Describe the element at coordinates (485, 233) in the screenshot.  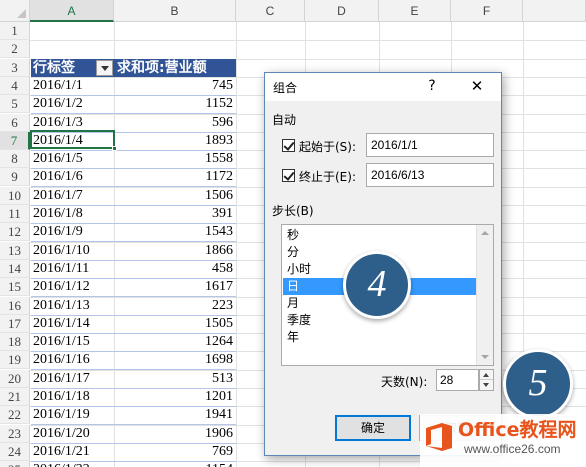
I see `scroll-up-icon` at that location.